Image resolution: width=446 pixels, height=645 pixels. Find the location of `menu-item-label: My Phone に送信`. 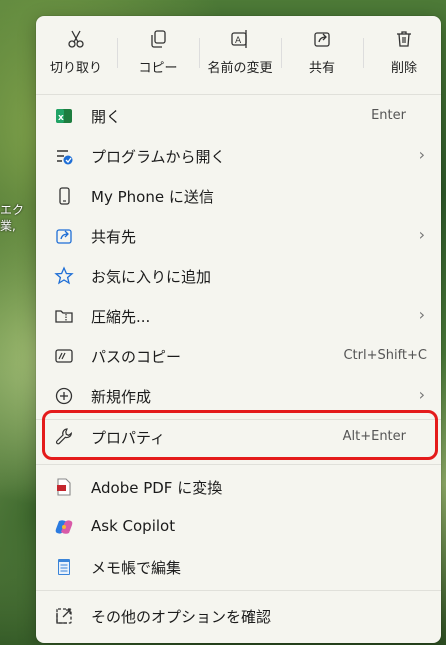

menu-item-label: My Phone に送信 is located at coordinates (152, 197).